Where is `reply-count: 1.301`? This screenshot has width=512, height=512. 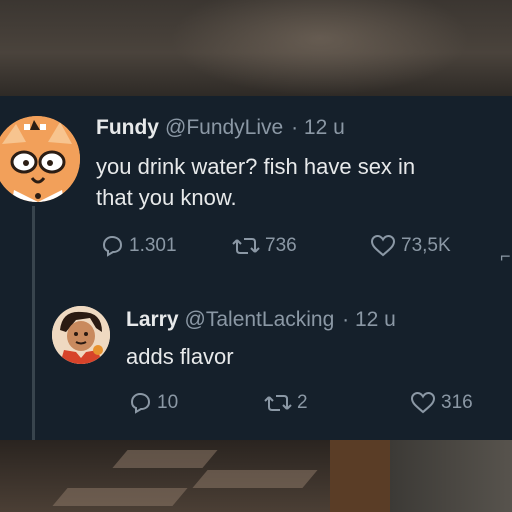 reply-count: 1.301 is located at coordinates (153, 245).